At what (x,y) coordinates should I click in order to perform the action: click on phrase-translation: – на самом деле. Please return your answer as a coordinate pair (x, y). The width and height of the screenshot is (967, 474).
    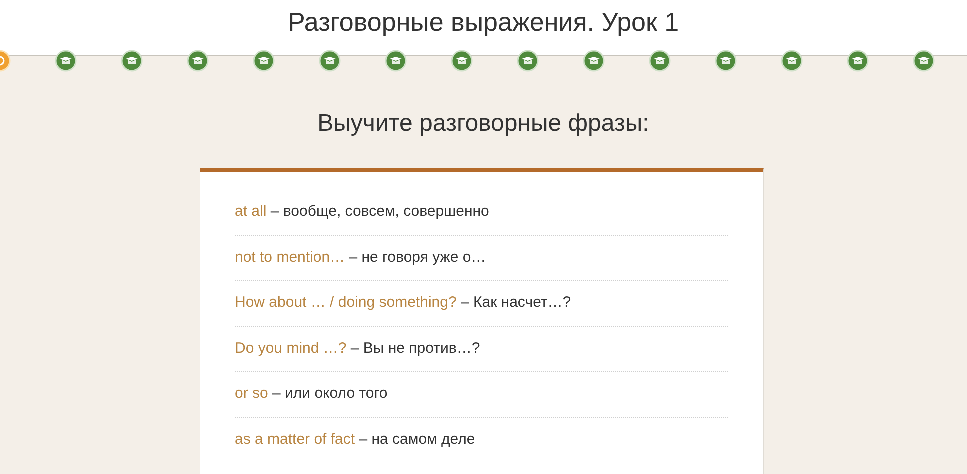
    Looking at the image, I should click on (417, 439).